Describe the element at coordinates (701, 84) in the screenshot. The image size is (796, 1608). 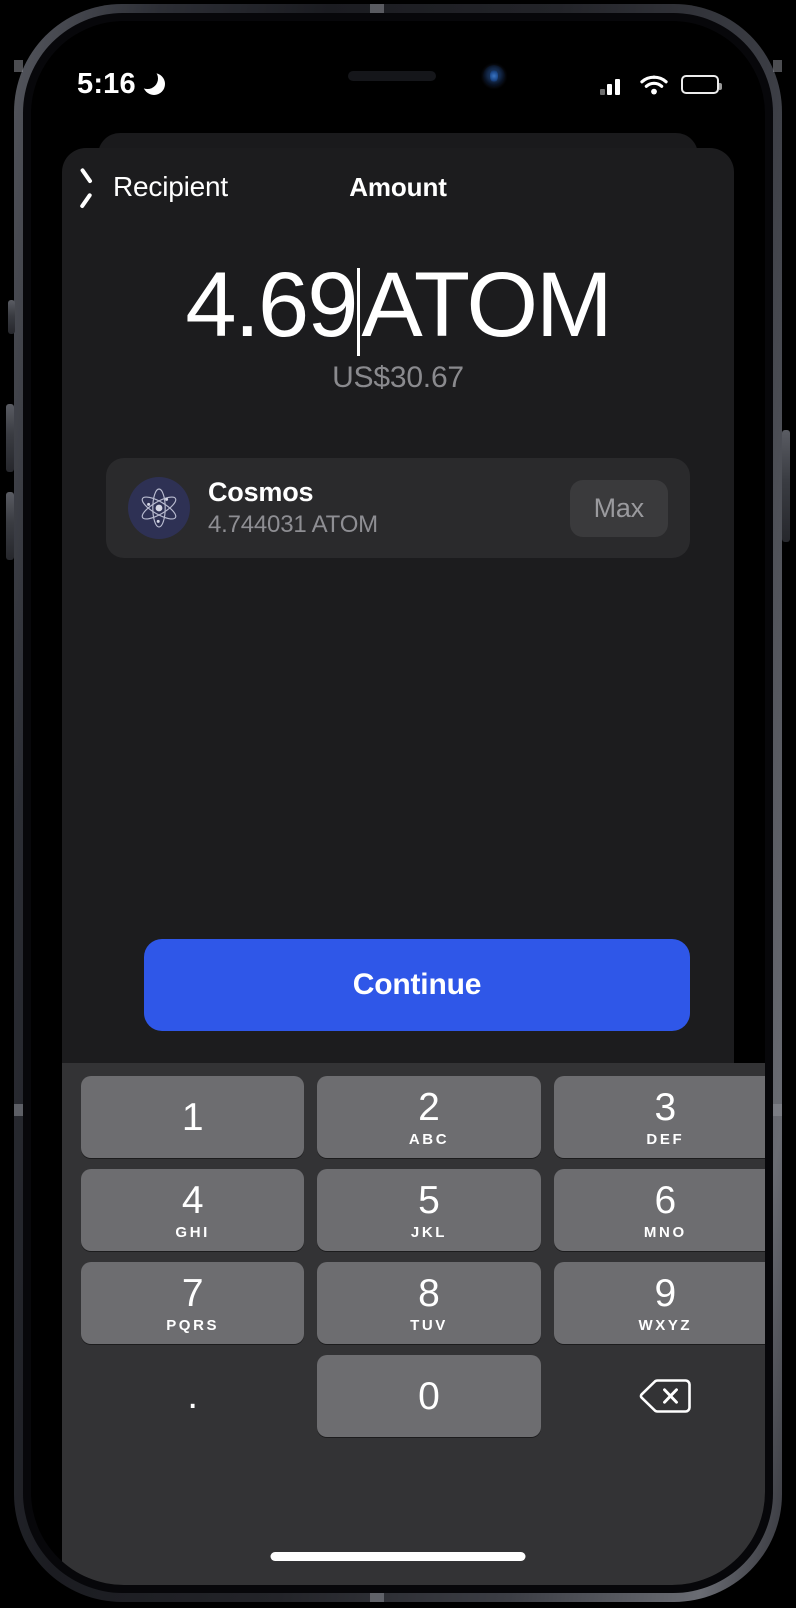
I see `battery-icon` at that location.